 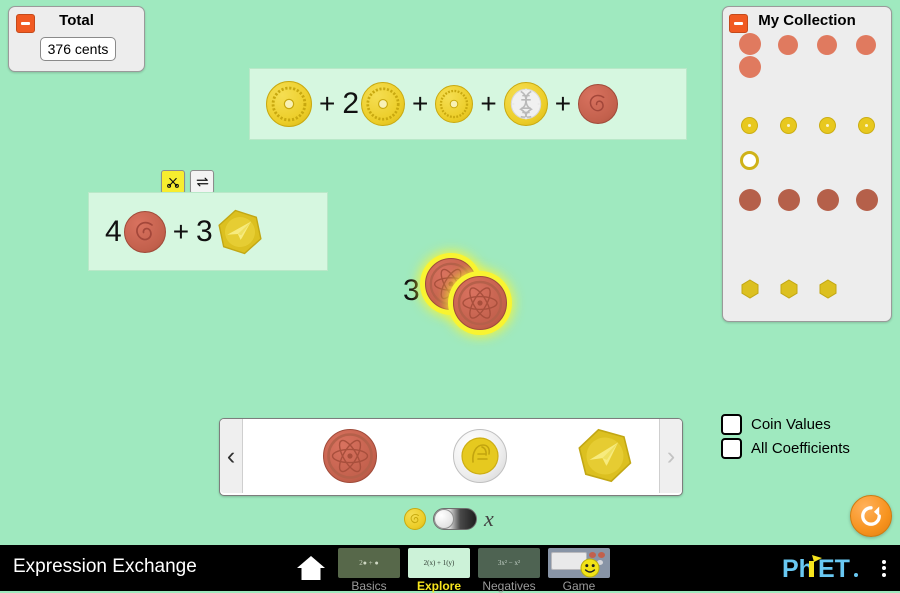 I want to click on expression-2-term-1: 4, so click(x=135, y=231).